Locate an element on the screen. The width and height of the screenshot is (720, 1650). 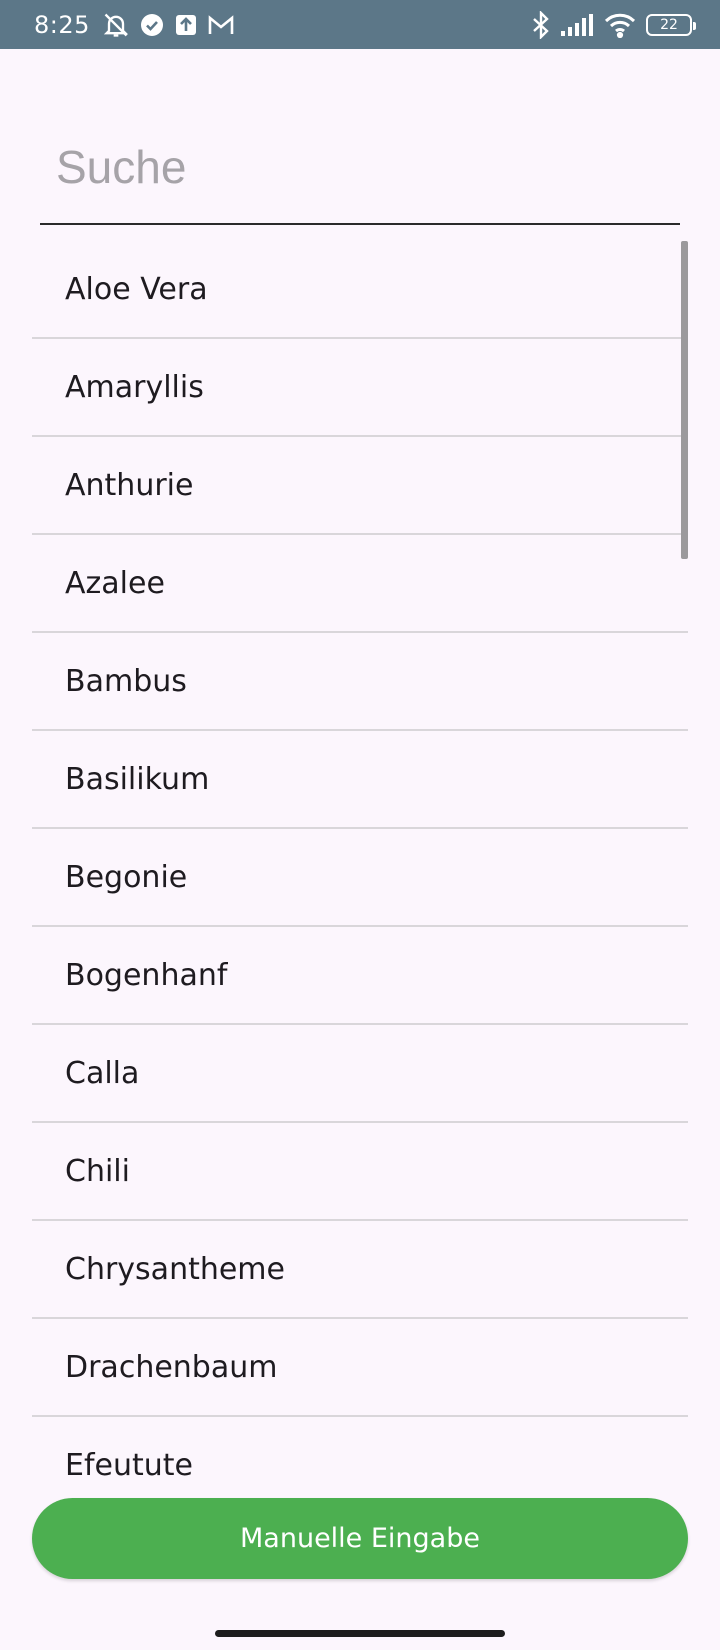
plant-list-item: Bogenhanf is located at coordinates (360, 976).